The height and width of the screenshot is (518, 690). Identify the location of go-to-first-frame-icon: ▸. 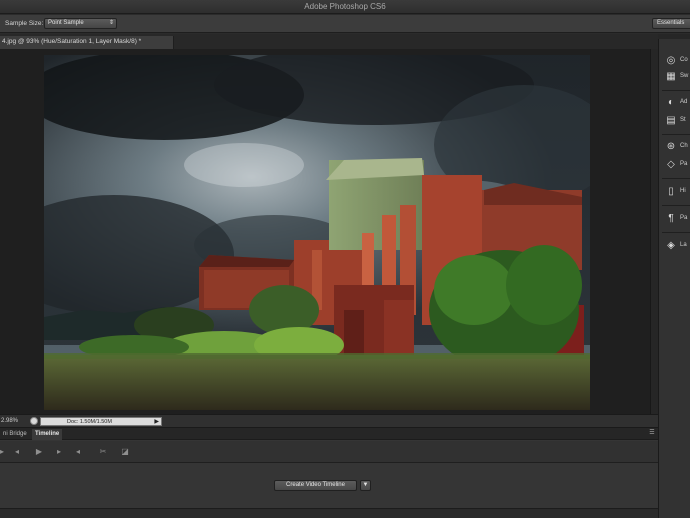
(3, 452).